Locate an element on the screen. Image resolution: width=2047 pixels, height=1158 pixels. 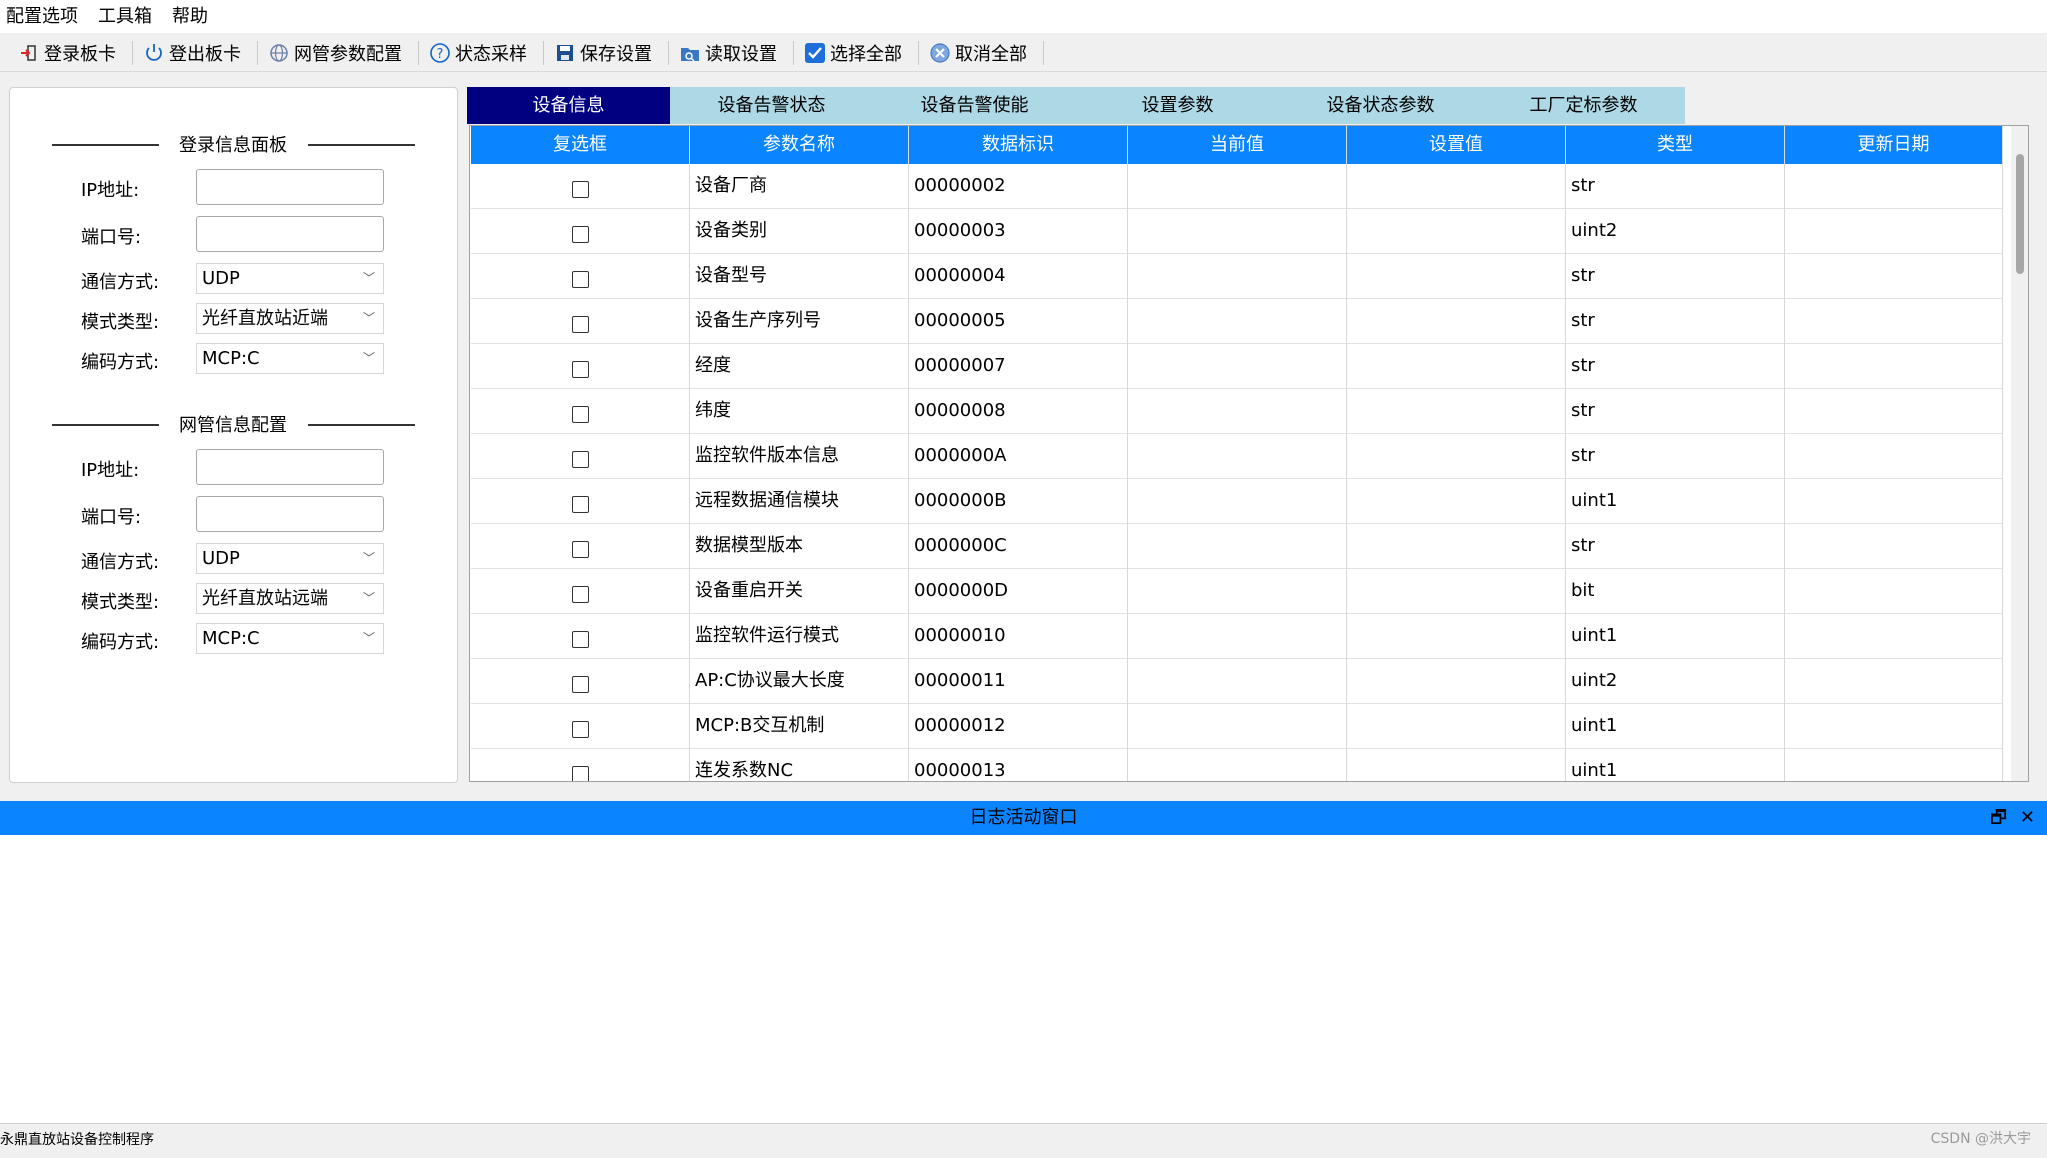
logout-board-label: 登出板卡 is located at coordinates (205, 54).